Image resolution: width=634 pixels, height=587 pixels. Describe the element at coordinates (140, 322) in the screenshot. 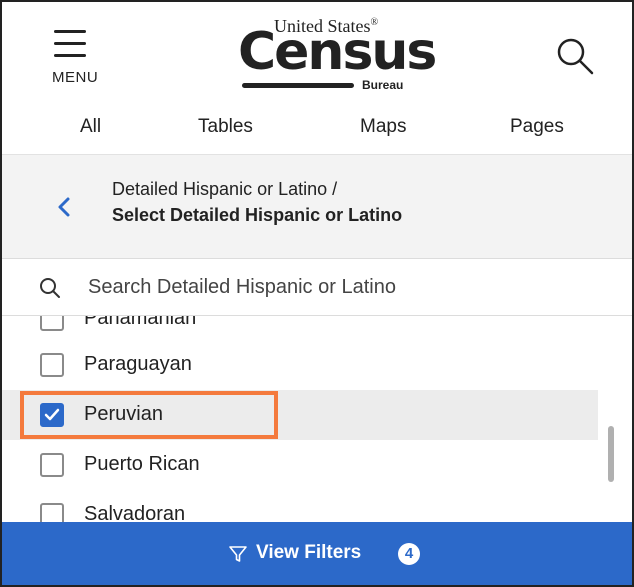

I see `list-item-label: Panamanian` at that location.